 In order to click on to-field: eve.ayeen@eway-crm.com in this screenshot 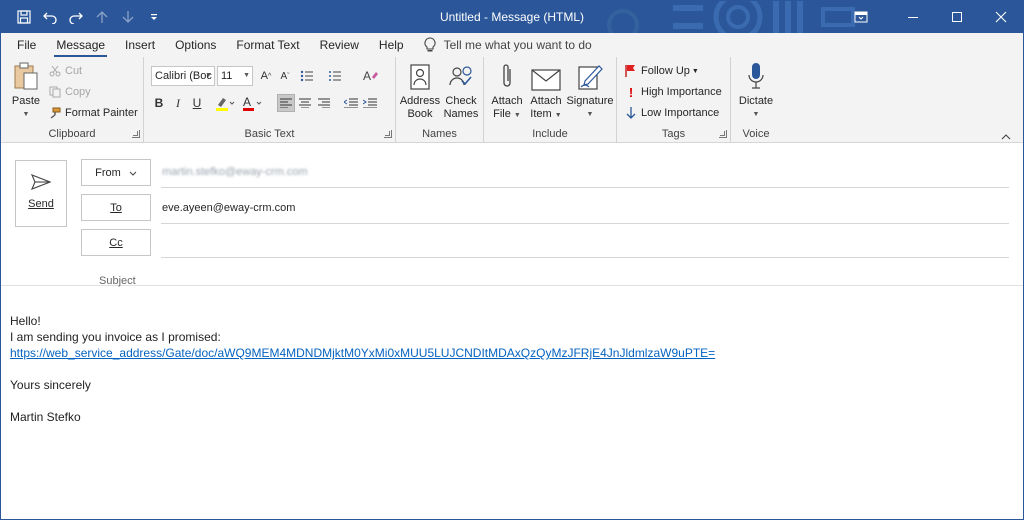, I will do `click(228, 208)`.